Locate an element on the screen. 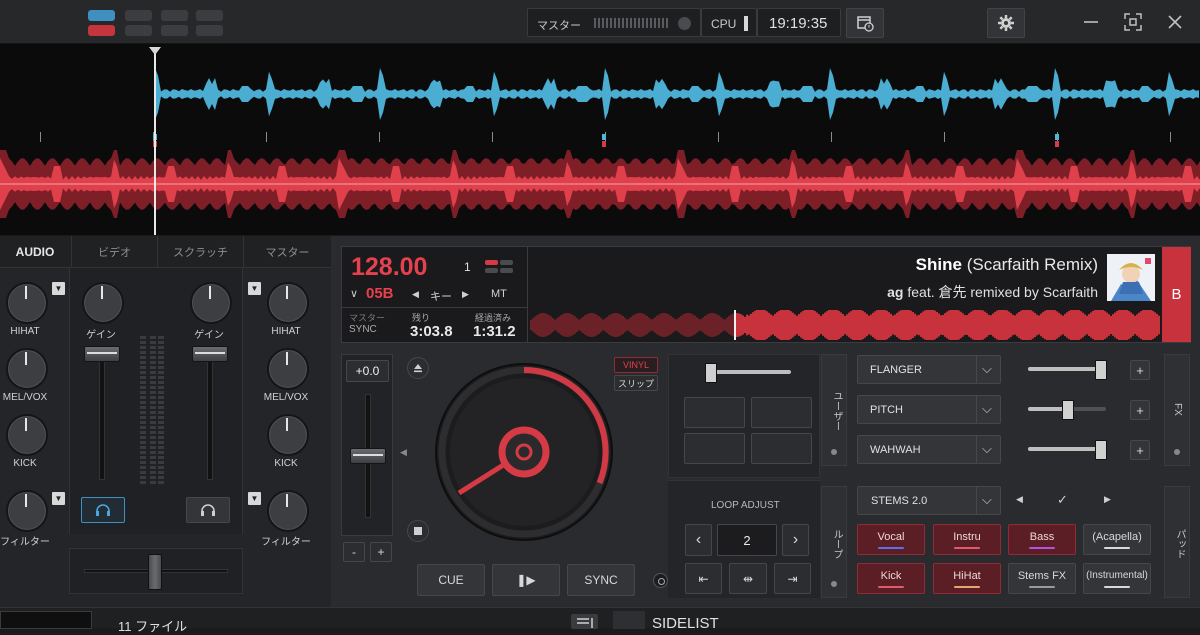  stem-button: Kick is located at coordinates (891, 578).